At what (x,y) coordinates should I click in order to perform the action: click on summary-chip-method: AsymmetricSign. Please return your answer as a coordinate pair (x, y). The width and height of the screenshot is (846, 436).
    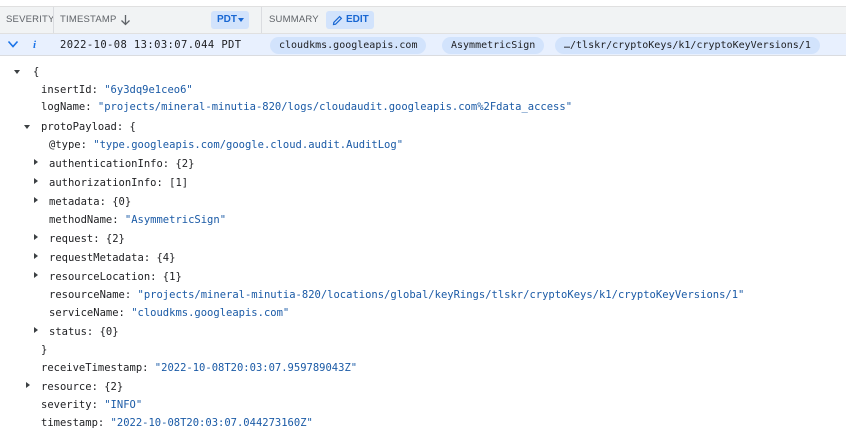
    Looking at the image, I should click on (493, 45).